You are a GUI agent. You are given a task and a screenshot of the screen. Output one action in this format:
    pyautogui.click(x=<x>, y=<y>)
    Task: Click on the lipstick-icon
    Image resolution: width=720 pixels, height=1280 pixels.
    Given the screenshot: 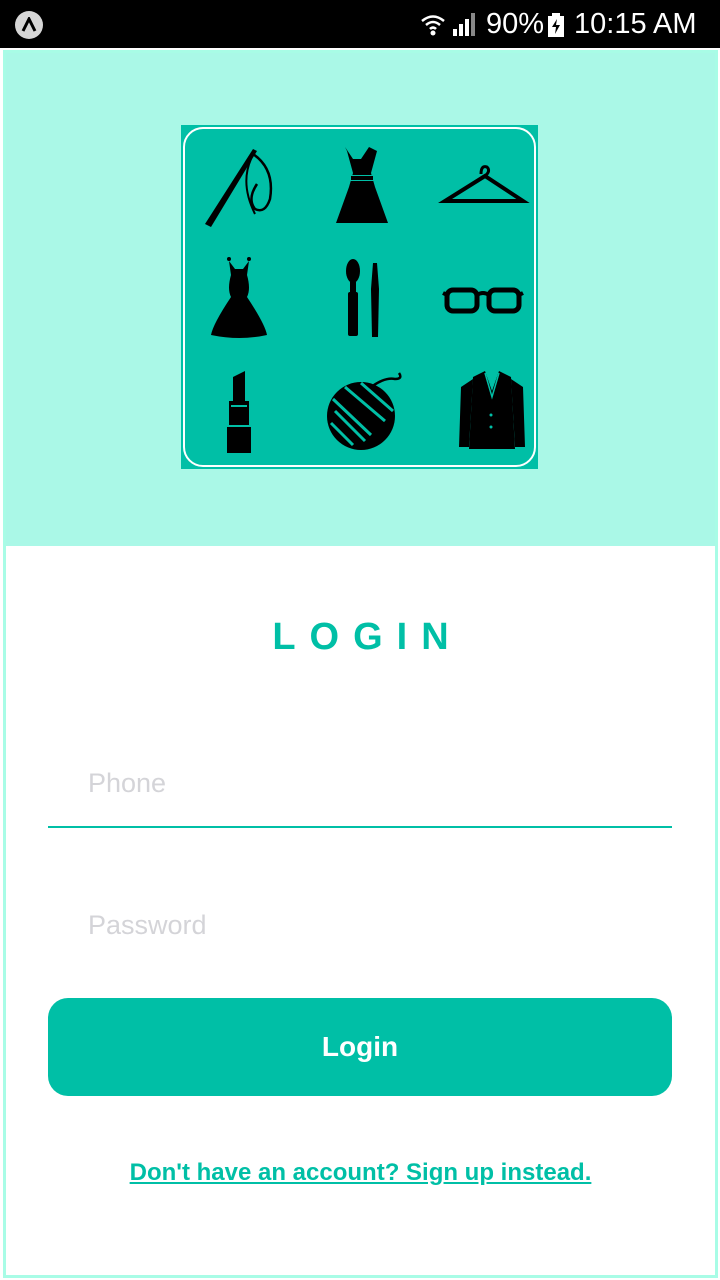 What is the action you would take?
    pyautogui.click(x=239, y=412)
    